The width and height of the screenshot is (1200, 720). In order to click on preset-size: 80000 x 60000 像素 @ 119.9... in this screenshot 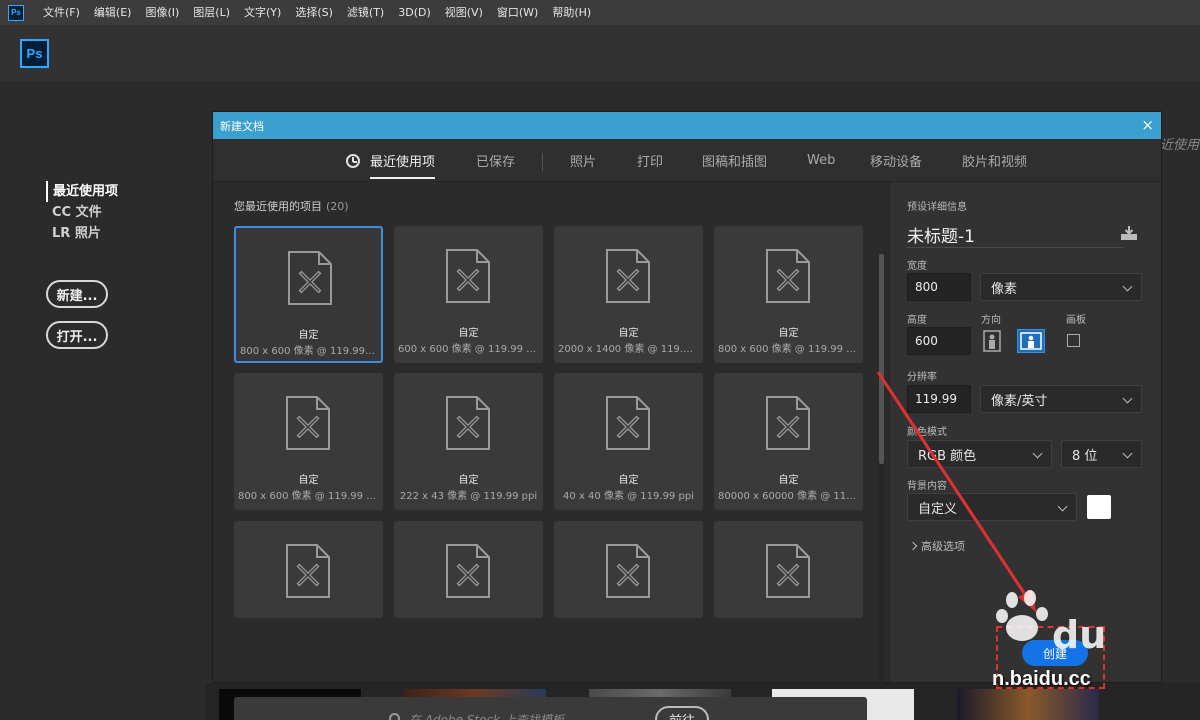, I will do `click(788, 496)`.